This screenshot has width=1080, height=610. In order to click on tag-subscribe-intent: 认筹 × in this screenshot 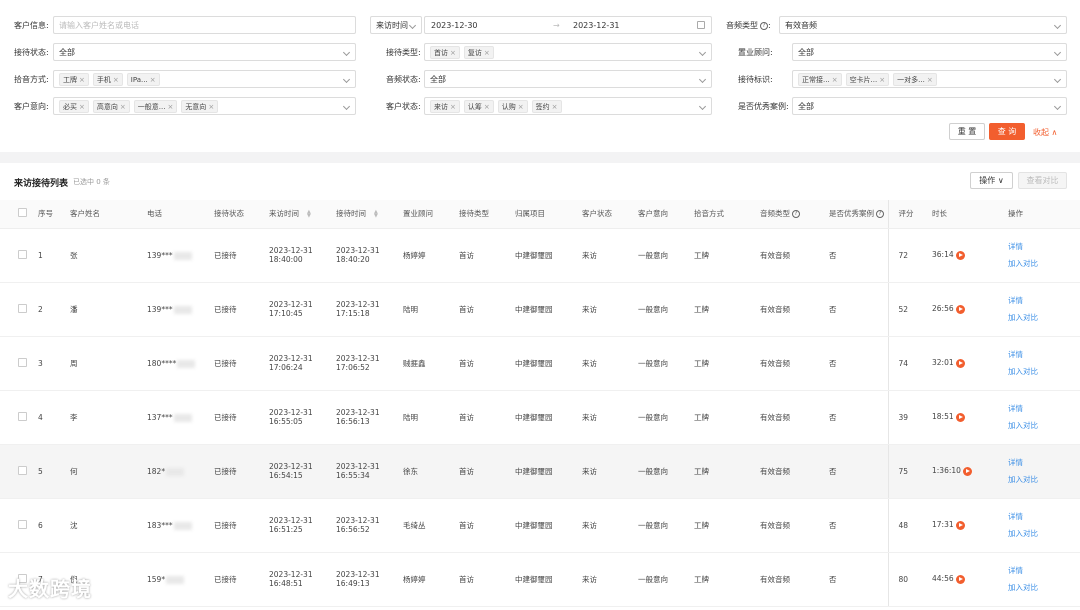, I will do `click(478, 106)`.